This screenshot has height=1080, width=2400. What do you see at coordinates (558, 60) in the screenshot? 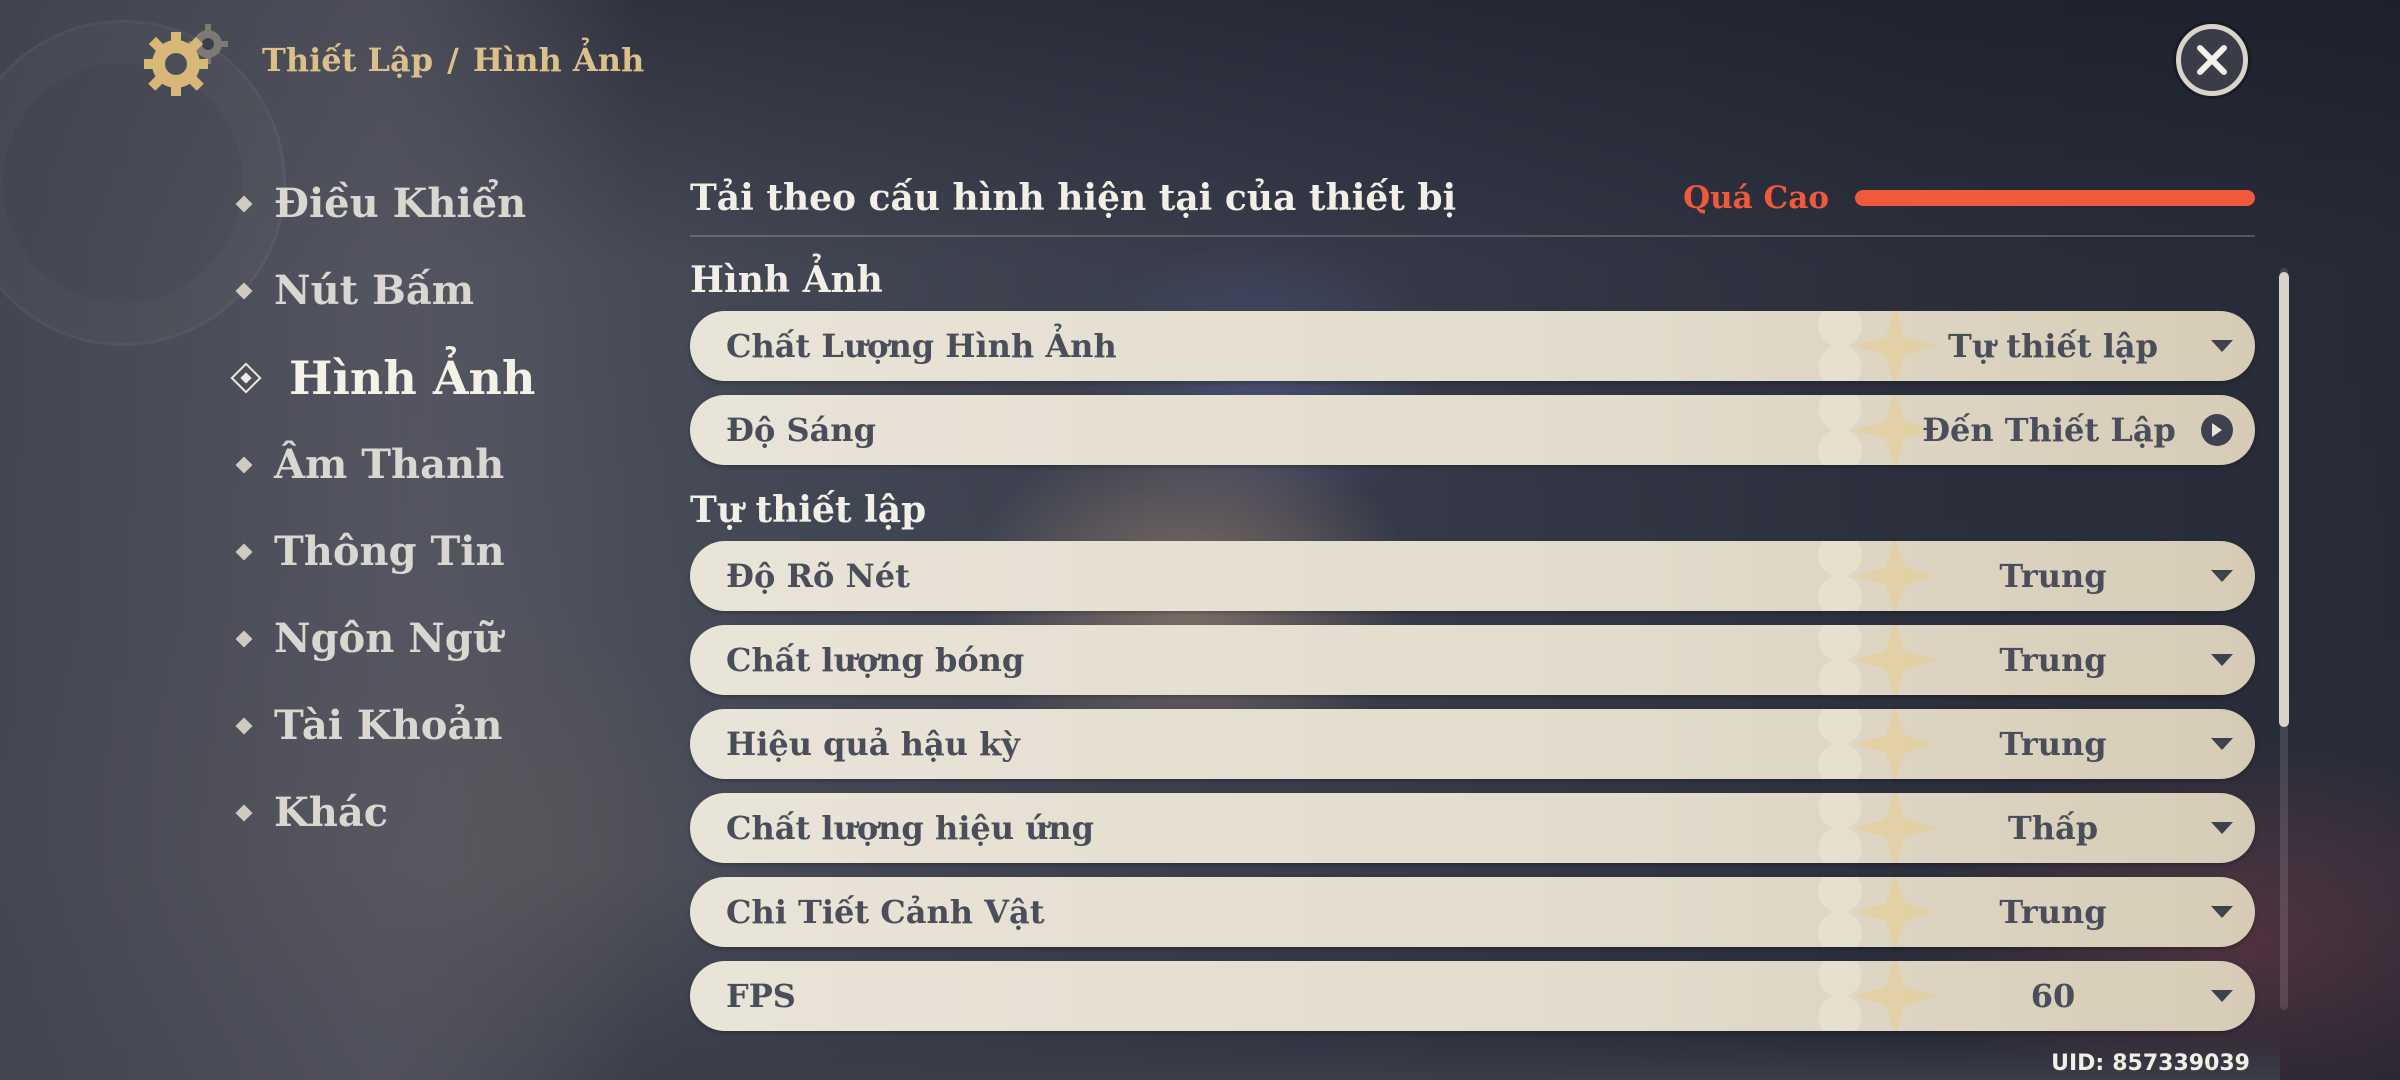
I see `breadcrumb-page: Hình Ảnh` at bounding box center [558, 60].